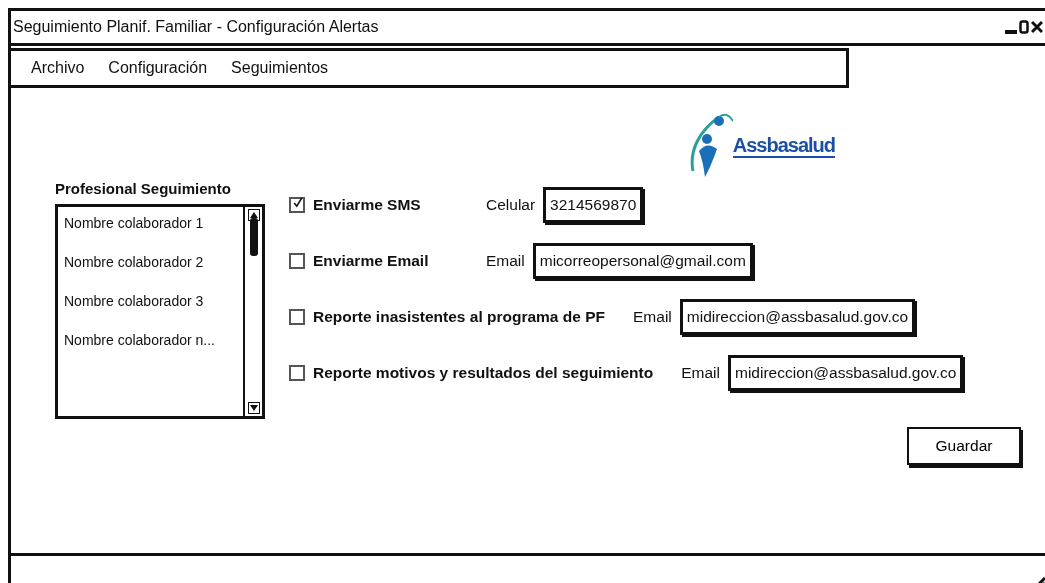  Describe the element at coordinates (1024, 27) in the screenshot. I see `maximize-icon` at that location.